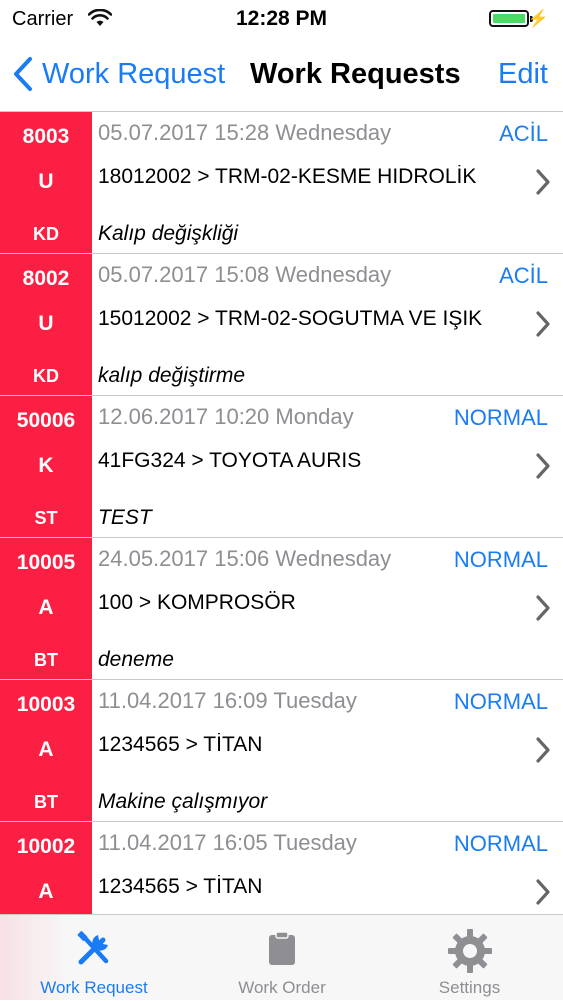  I want to click on request-date: 05.07.2017 15:08 Wednesday, so click(245, 274).